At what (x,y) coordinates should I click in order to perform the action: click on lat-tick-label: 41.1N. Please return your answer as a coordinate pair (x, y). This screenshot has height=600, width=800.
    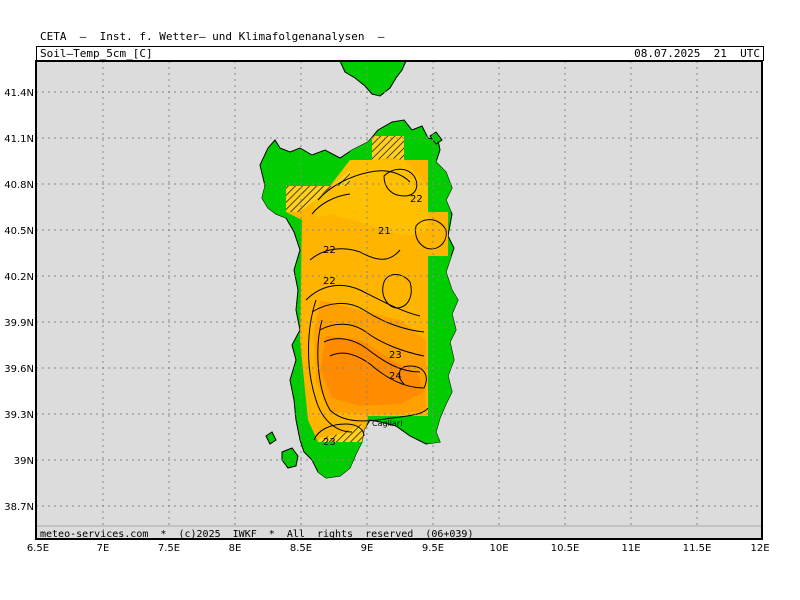
    Looking at the image, I should click on (19, 139).